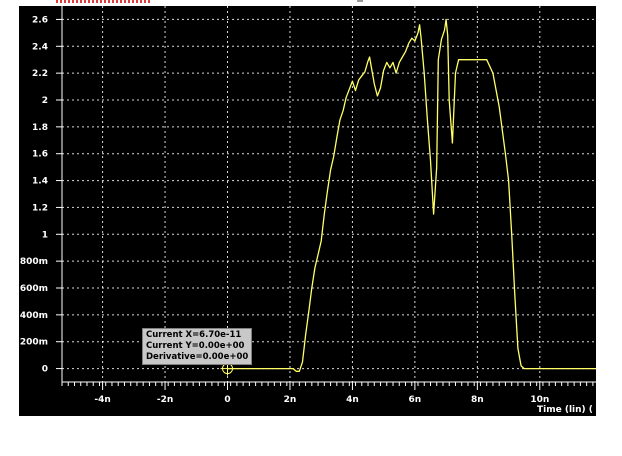  Describe the element at coordinates (290, 400) in the screenshot. I see `x-tick-label: 2n` at that location.